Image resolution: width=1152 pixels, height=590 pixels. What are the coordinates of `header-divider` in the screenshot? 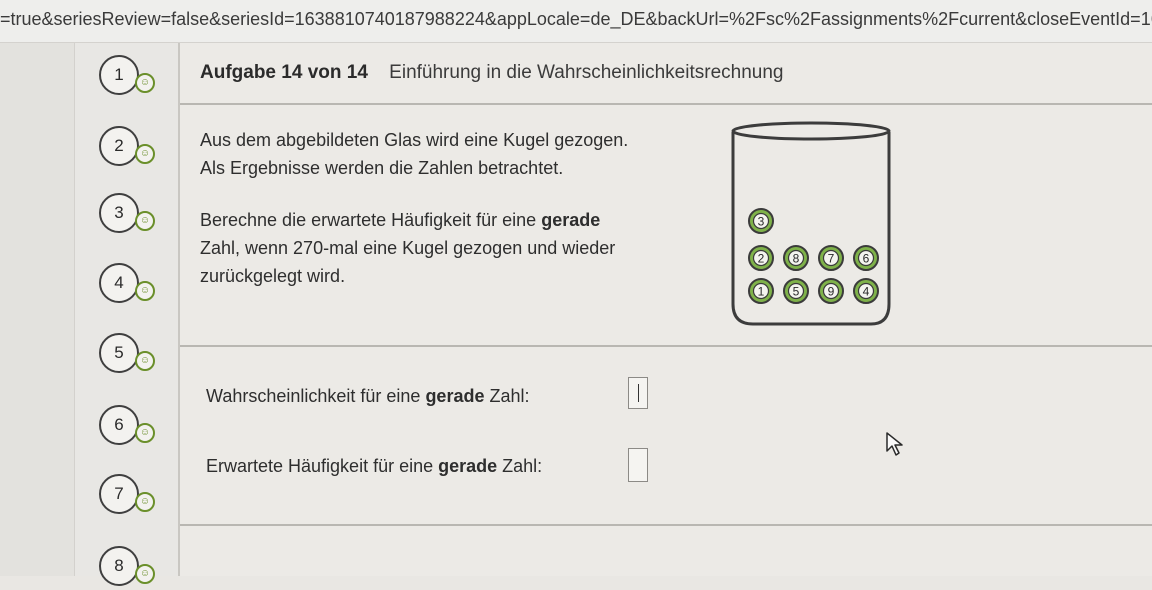 It's located at (666, 104).